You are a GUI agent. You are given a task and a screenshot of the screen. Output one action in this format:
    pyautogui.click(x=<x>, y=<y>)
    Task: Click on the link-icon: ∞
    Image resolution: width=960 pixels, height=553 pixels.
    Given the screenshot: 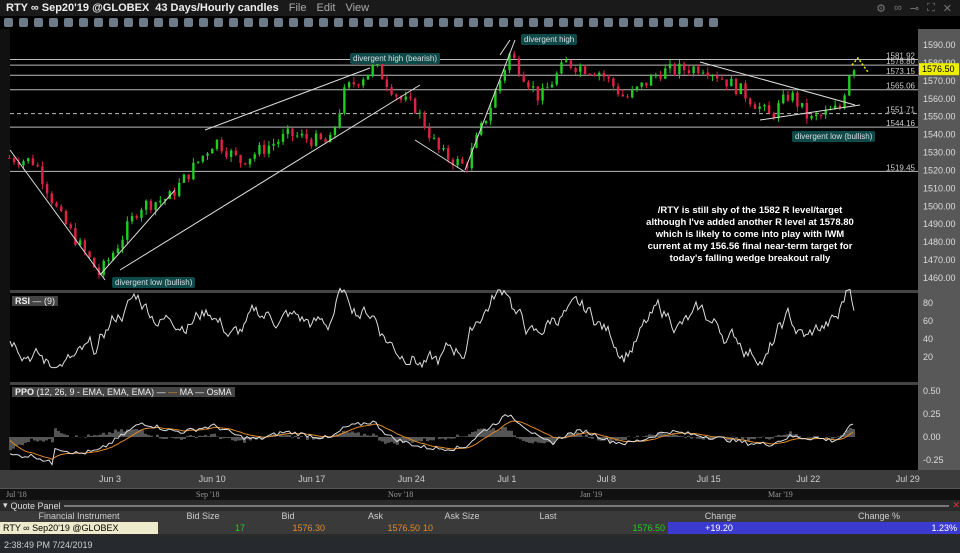 What is the action you would take?
    pyautogui.click(x=898, y=8)
    